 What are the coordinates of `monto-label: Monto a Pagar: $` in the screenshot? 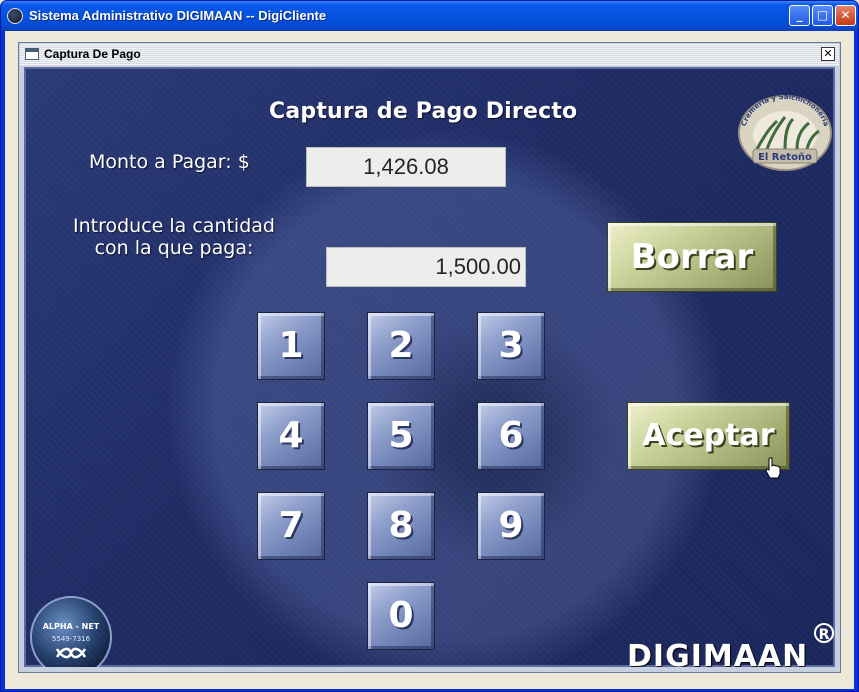 It's located at (169, 162).